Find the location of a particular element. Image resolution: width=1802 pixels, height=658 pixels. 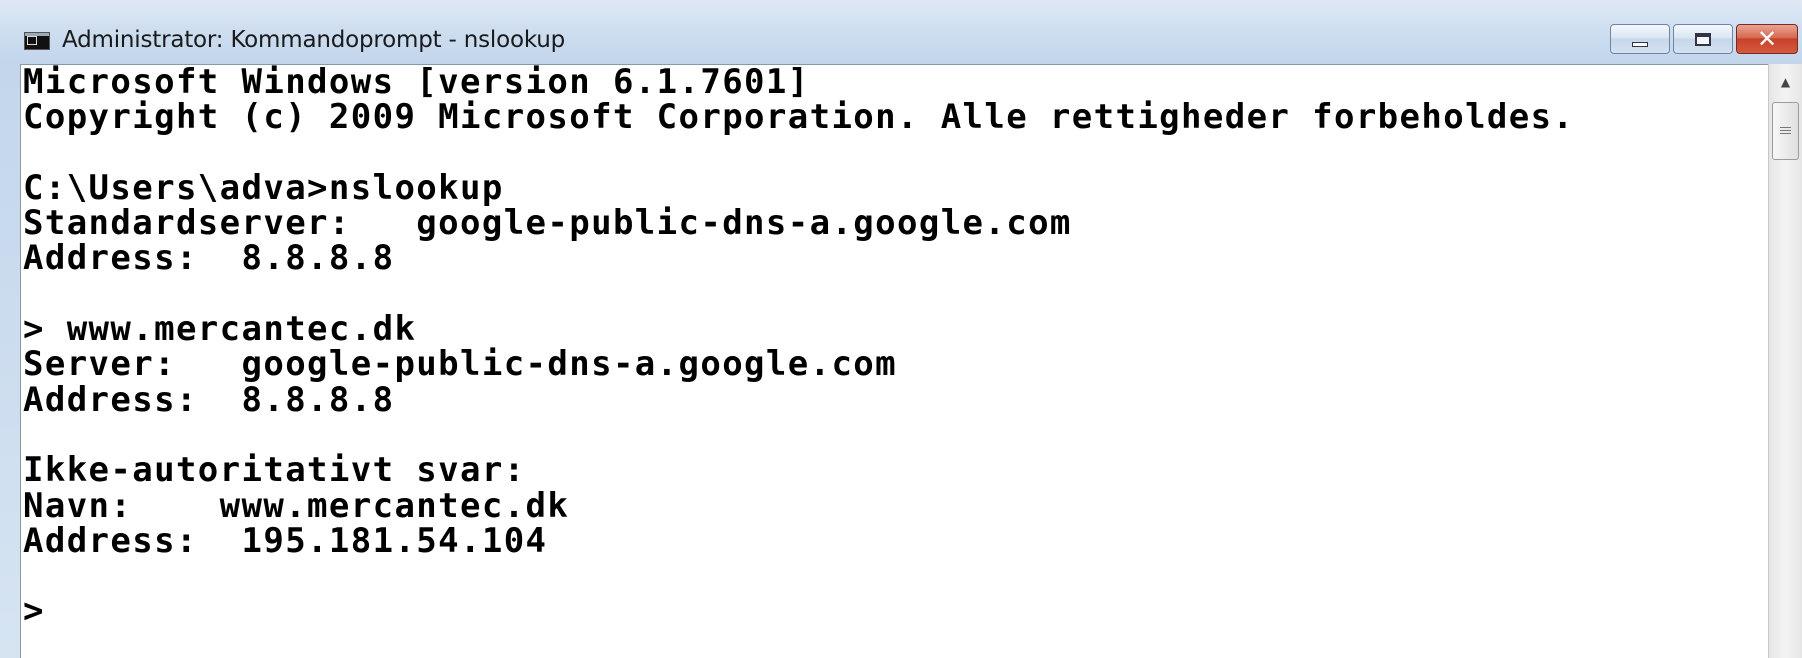

minimize-icon is located at coordinates (1640, 44).